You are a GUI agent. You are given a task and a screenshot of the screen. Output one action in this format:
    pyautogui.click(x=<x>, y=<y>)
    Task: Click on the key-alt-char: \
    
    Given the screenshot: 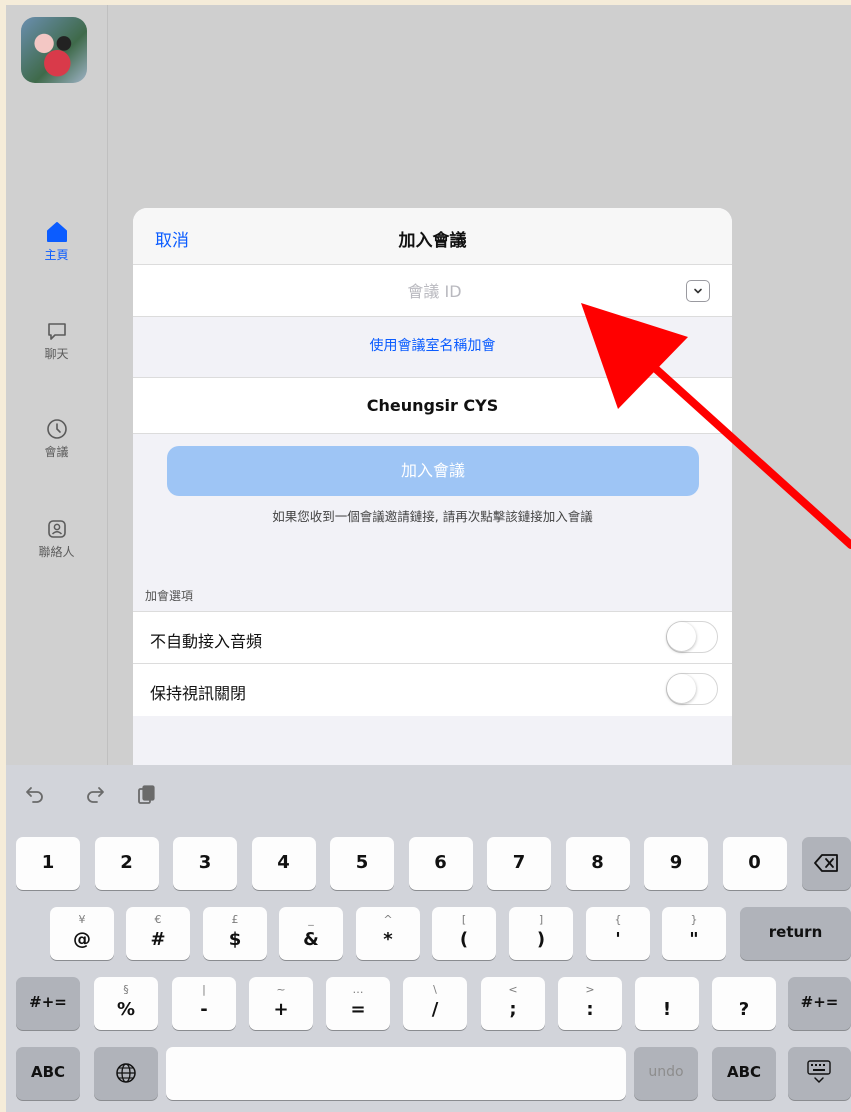 What is the action you would take?
    pyautogui.click(x=435, y=989)
    